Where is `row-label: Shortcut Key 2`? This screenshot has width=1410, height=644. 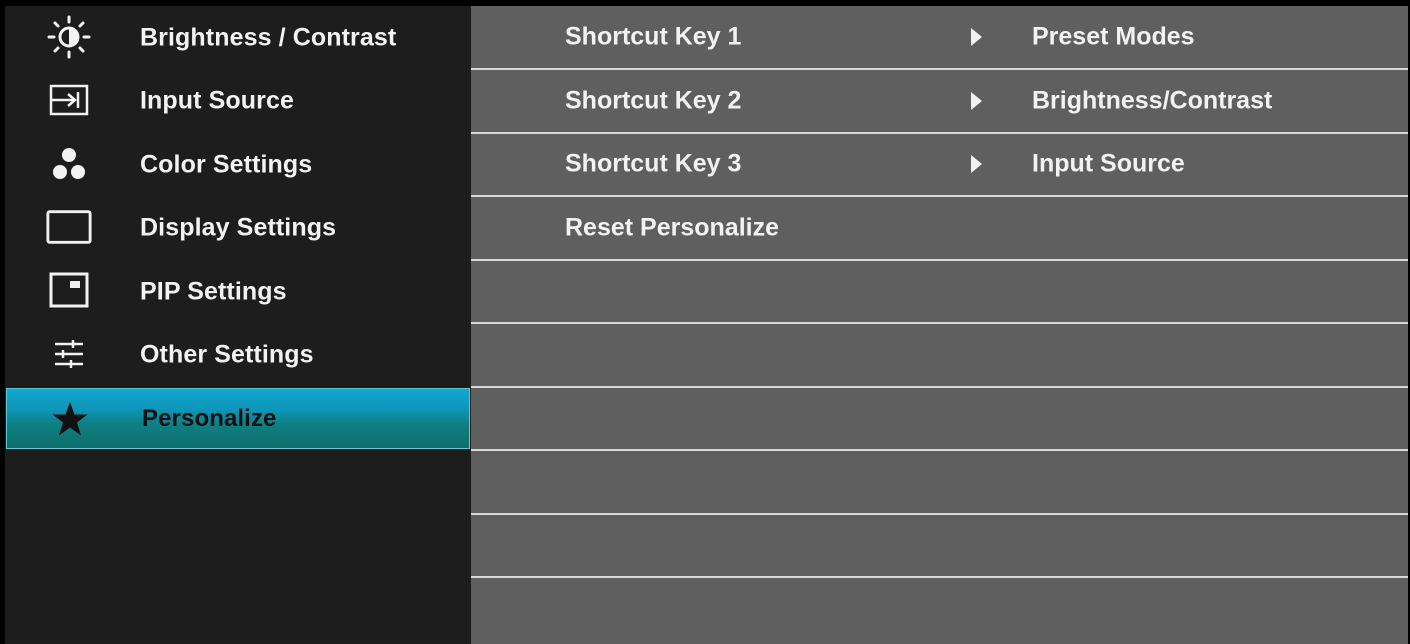
row-label: Shortcut Key 2 is located at coordinates (653, 100).